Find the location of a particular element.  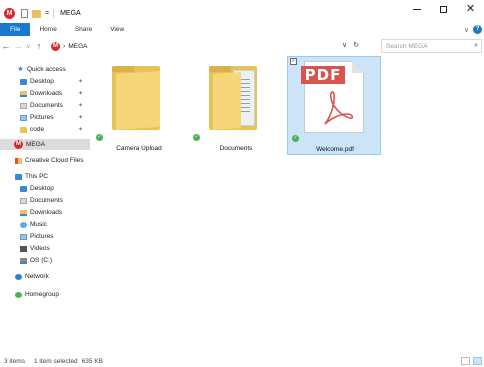

mega-location-icon is located at coordinates (55, 46).